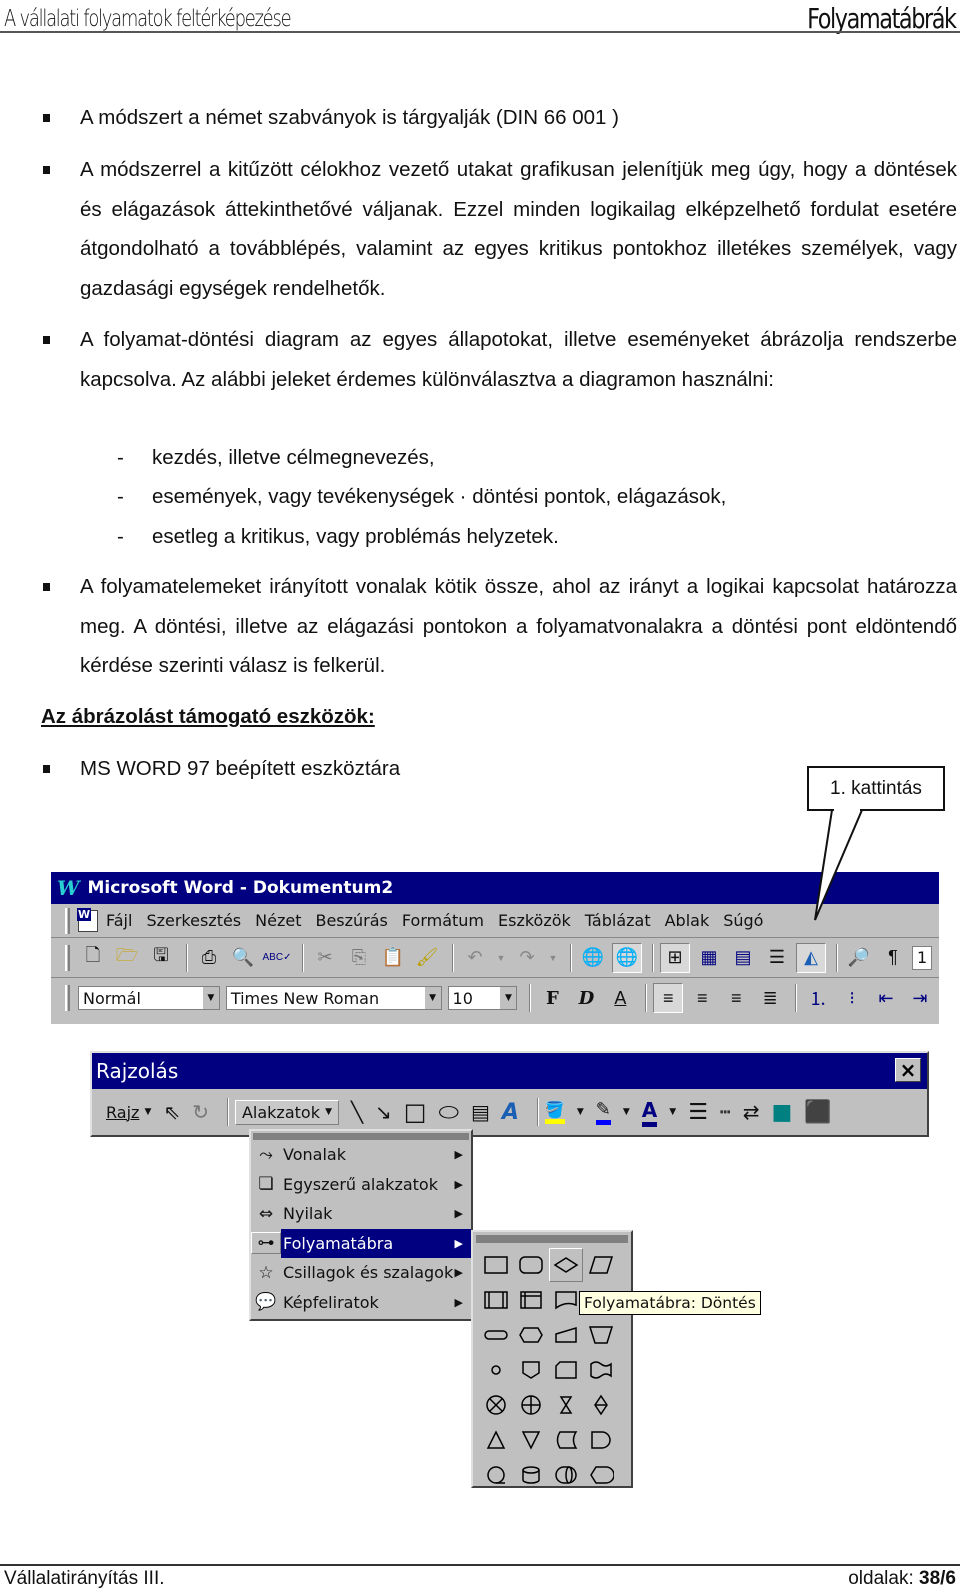 The image size is (960, 1593). Describe the element at coordinates (743, 920) in the screenshot. I see `menu-help: Súgó` at that location.